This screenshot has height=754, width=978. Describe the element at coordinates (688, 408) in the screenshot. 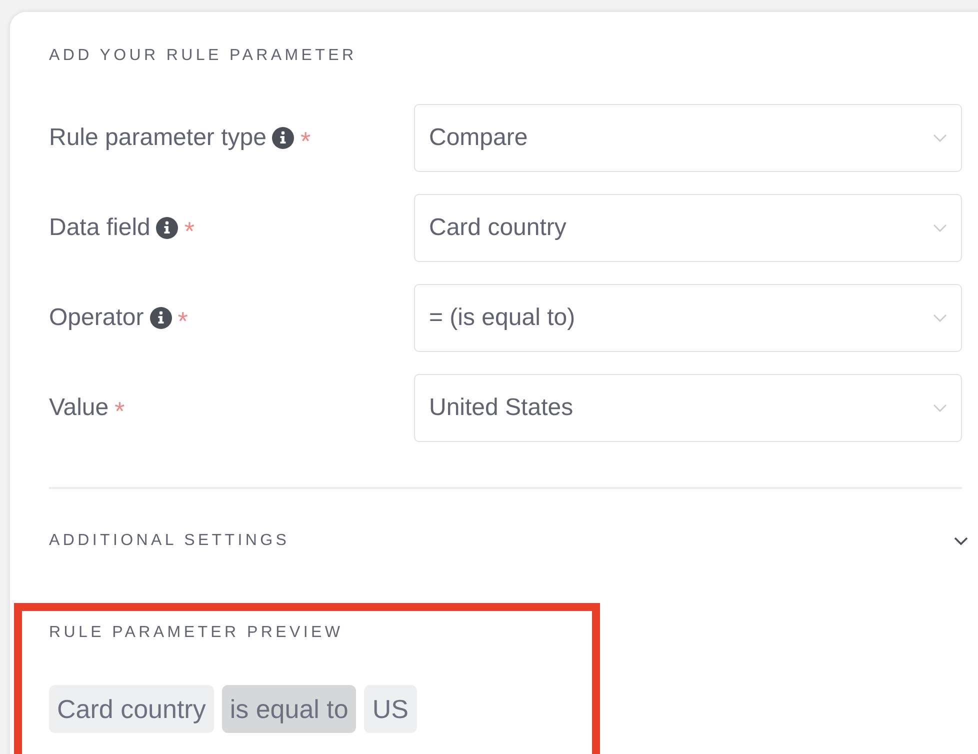

I see `select-field: United States` at that location.